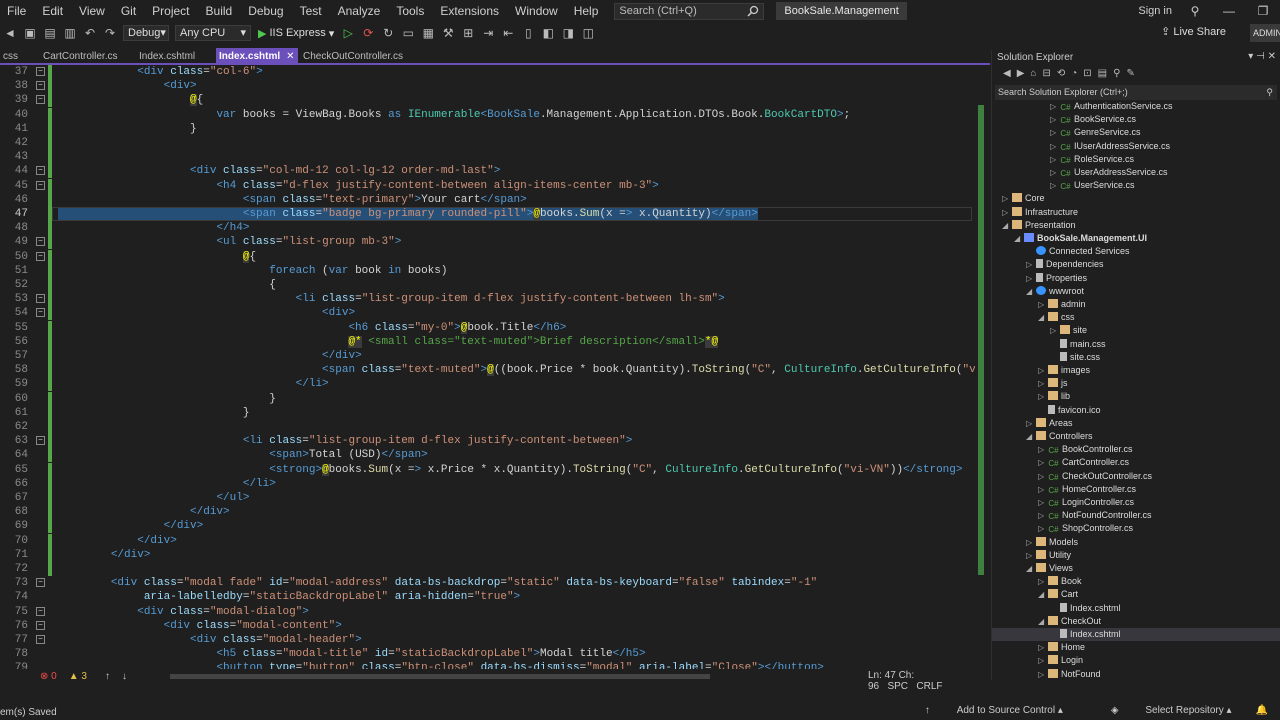  Describe the element at coordinates (487, 128) in the screenshot. I see `code-line: 41 }` at that location.